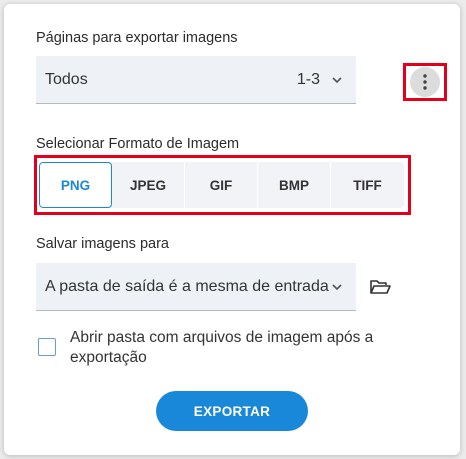 This screenshot has width=466, height=459. Describe the element at coordinates (66, 79) in the screenshot. I see `pages-selected-value: Todos` at that location.